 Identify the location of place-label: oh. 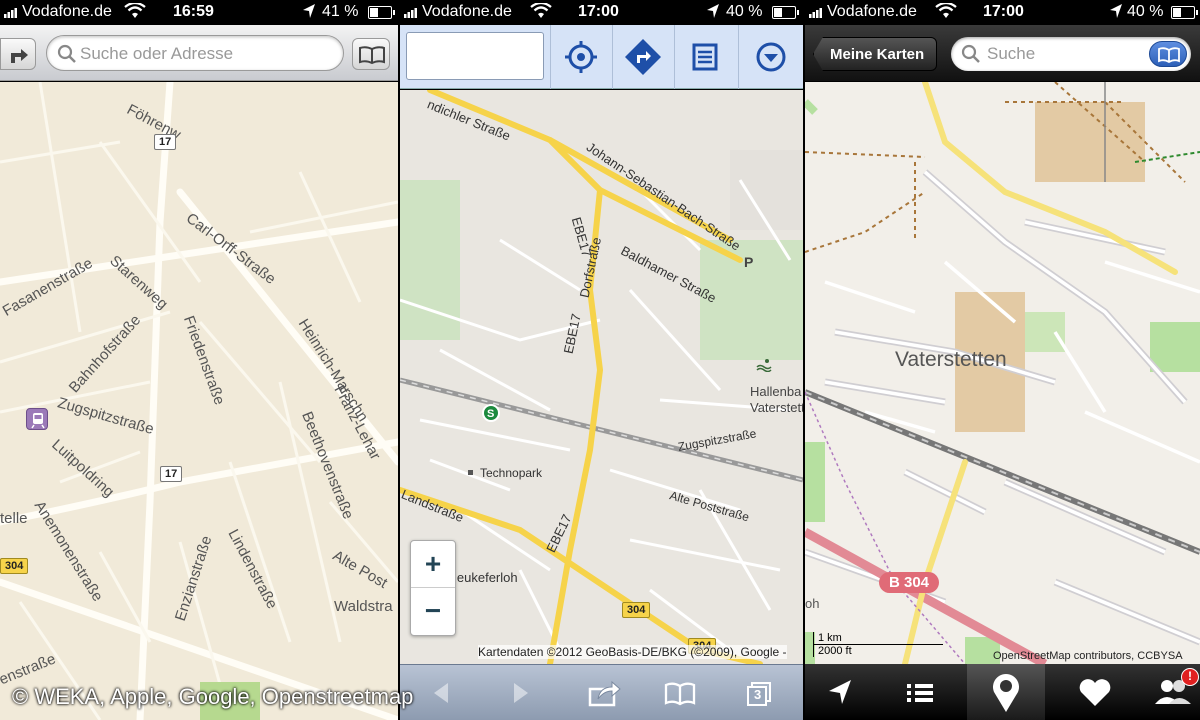
(812, 603).